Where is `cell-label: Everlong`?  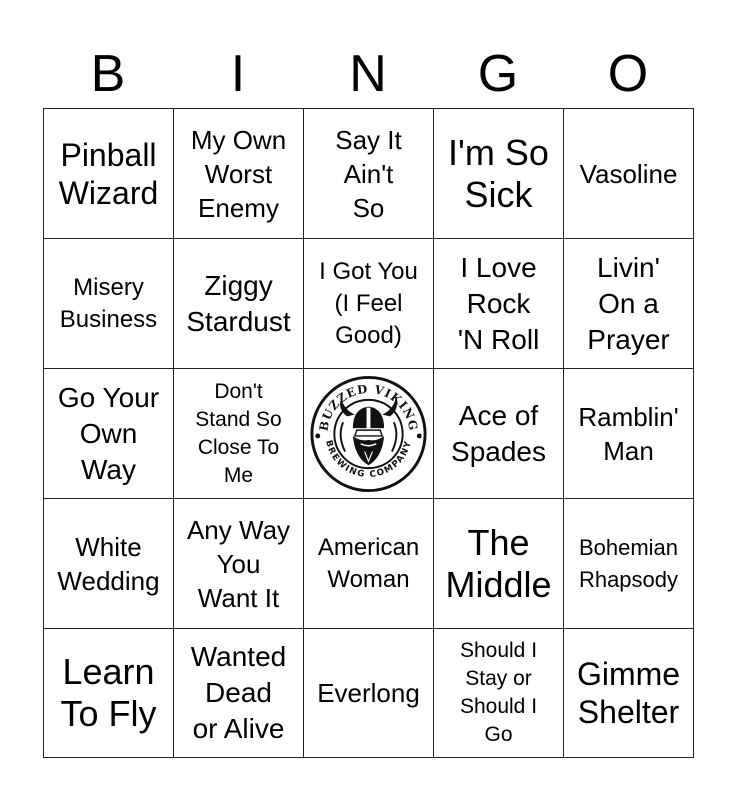
cell-label: Everlong is located at coordinates (368, 693).